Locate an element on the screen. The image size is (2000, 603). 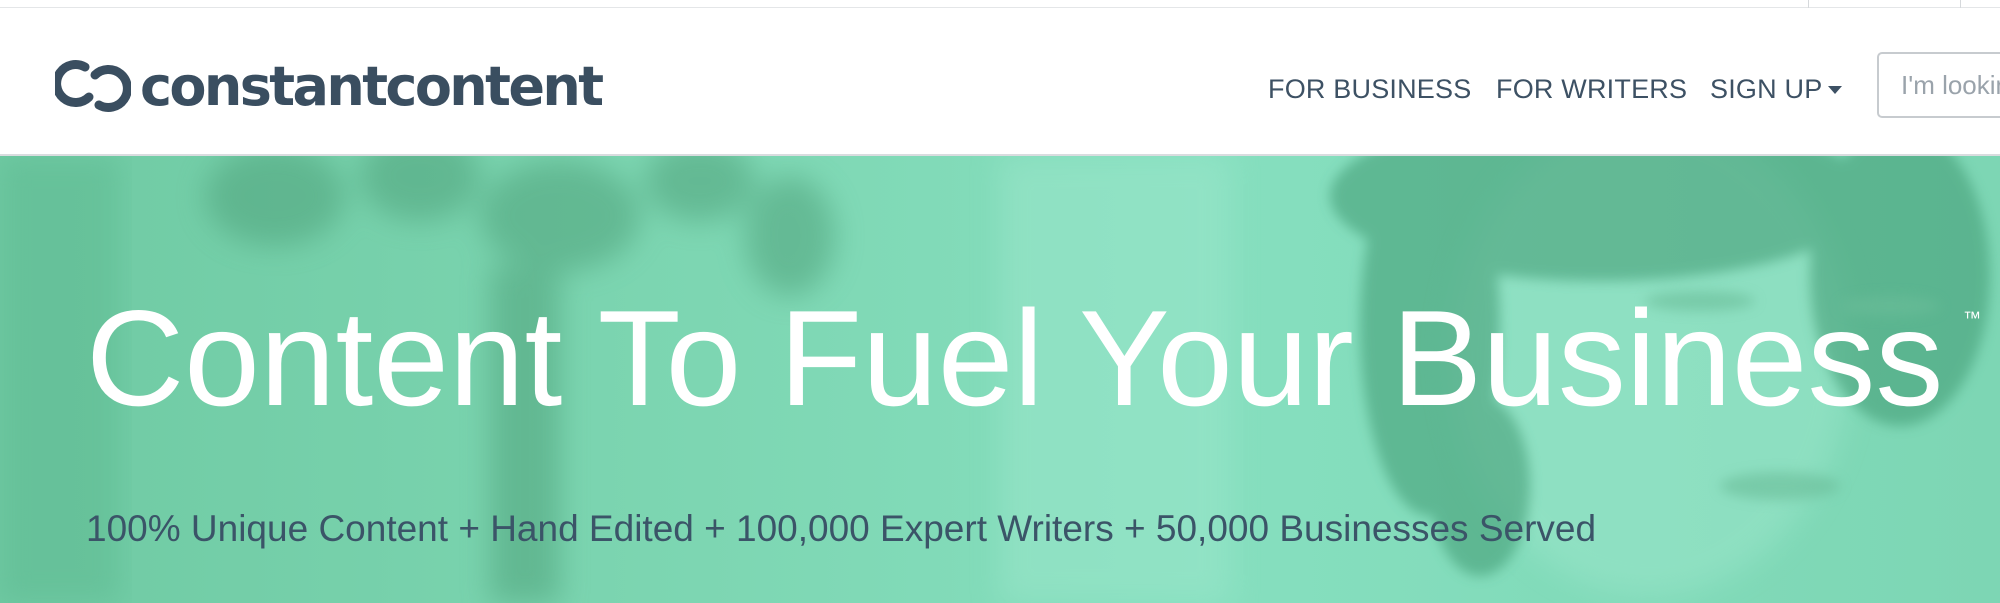
brand-logo-link: constantcontent is located at coordinates (329, 87).